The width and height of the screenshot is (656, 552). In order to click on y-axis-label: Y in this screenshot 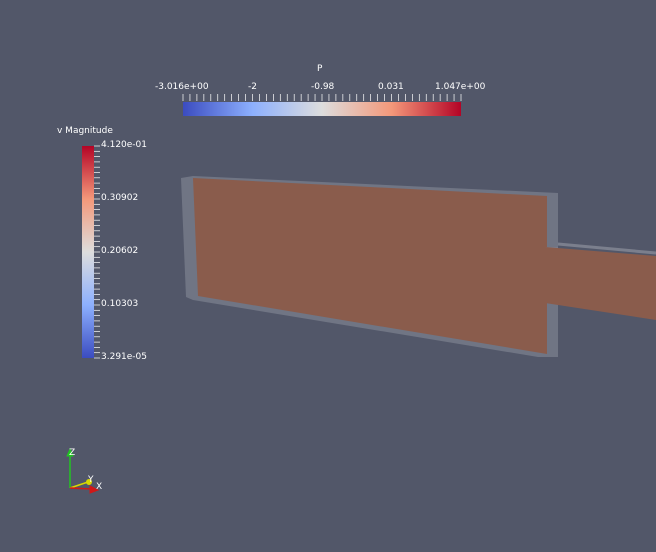, I will do `click(91, 480)`.